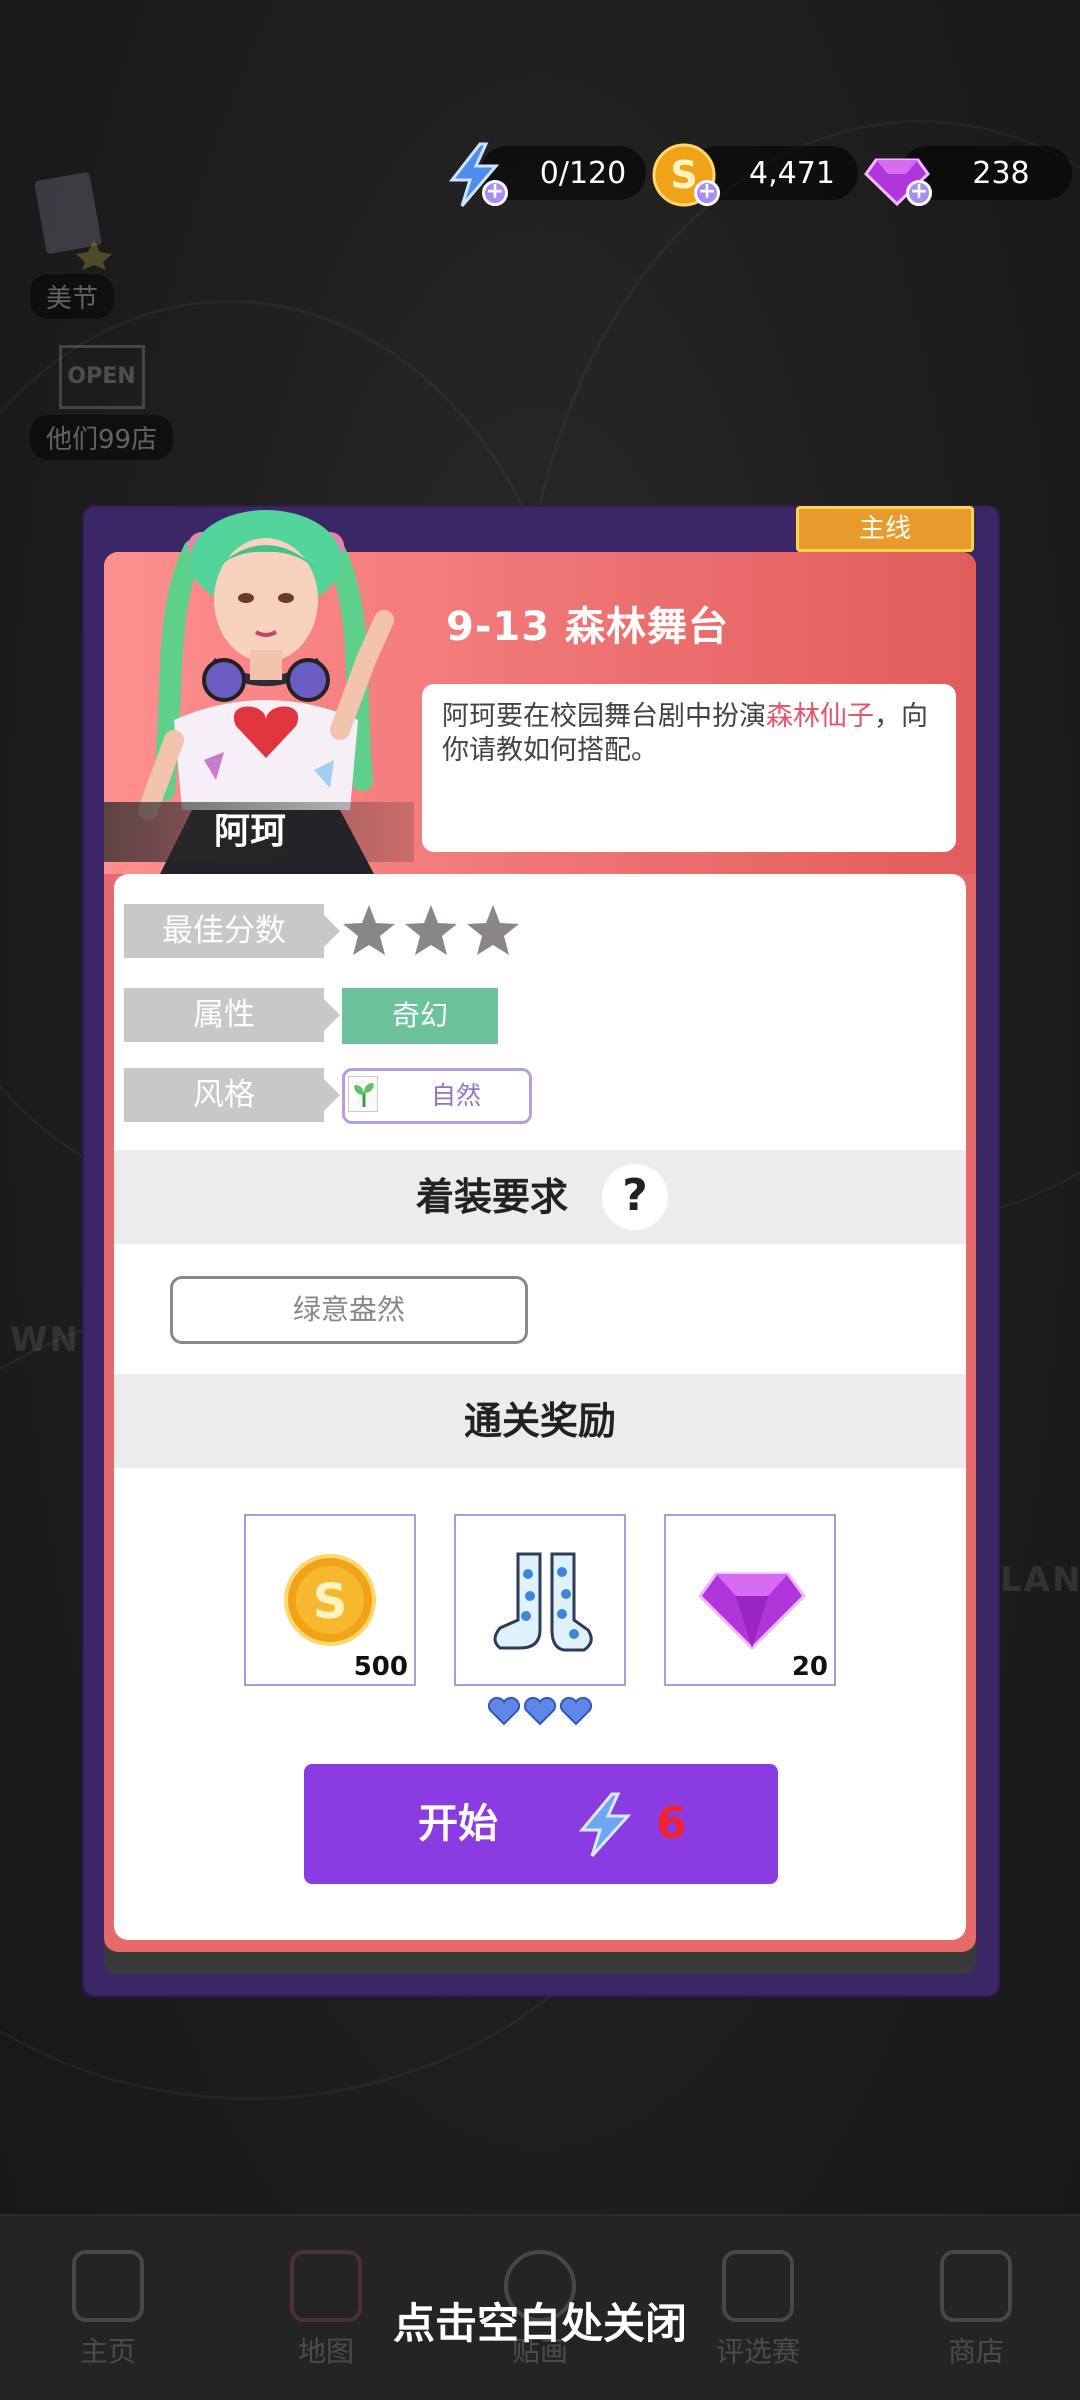 The image size is (1080, 2400). What do you see at coordinates (232, 1095) in the screenshot?
I see `style-label: 风格` at bounding box center [232, 1095].